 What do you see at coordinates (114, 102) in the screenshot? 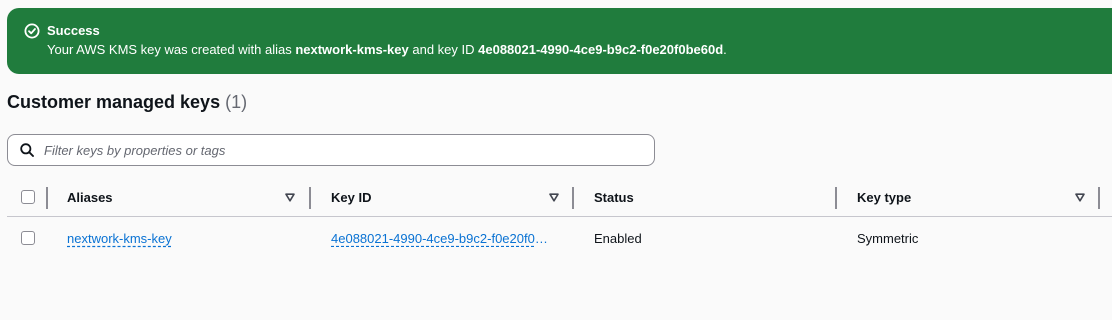
I see `page-title-text: Customer managed keys` at bounding box center [114, 102].